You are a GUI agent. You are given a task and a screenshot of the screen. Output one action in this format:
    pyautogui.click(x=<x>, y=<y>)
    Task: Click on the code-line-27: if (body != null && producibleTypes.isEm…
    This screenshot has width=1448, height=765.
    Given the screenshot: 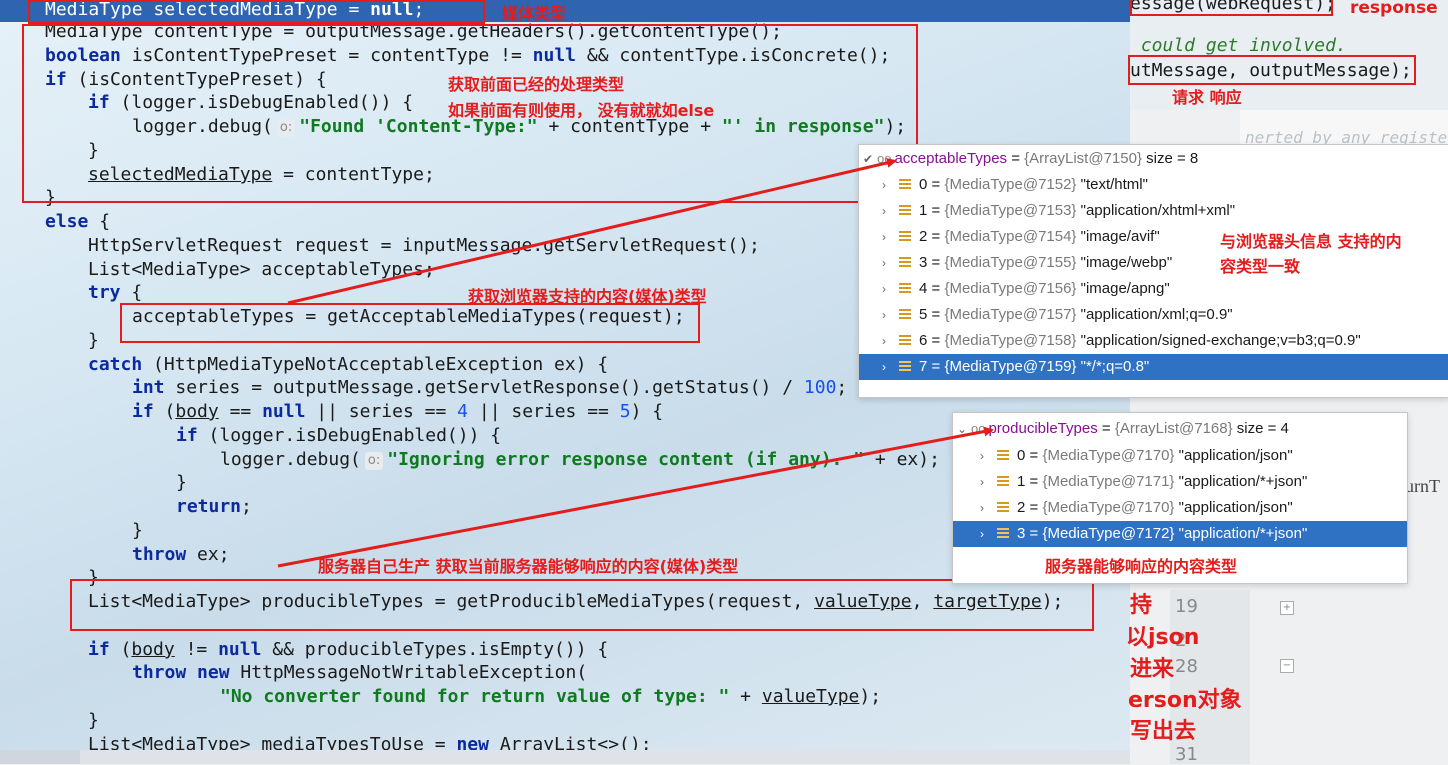 What is the action you would take?
    pyautogui.click(x=348, y=649)
    